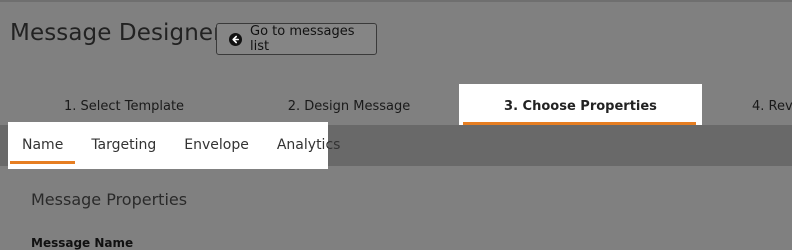  Describe the element at coordinates (82, 243) in the screenshot. I see `message-name-label: Message Name` at that location.